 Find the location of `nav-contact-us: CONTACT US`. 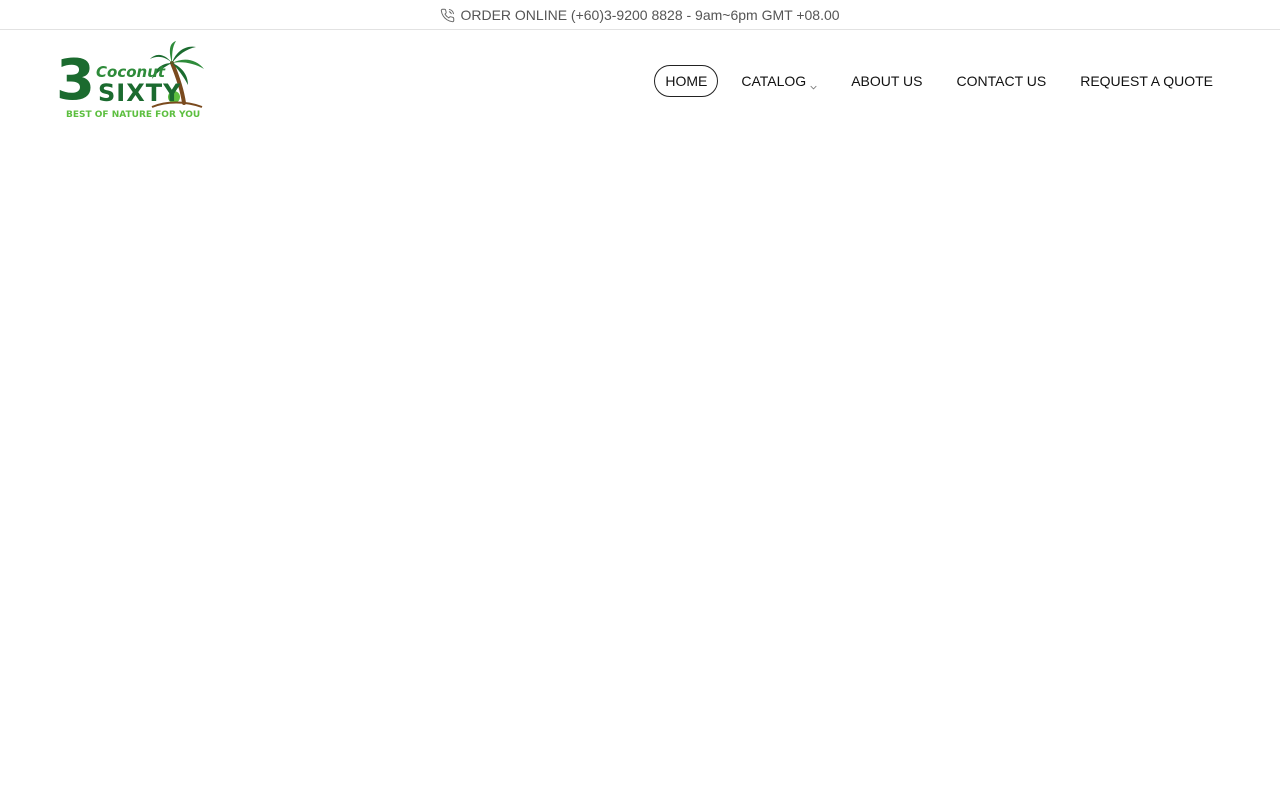

nav-contact-us: CONTACT US is located at coordinates (1002, 81).